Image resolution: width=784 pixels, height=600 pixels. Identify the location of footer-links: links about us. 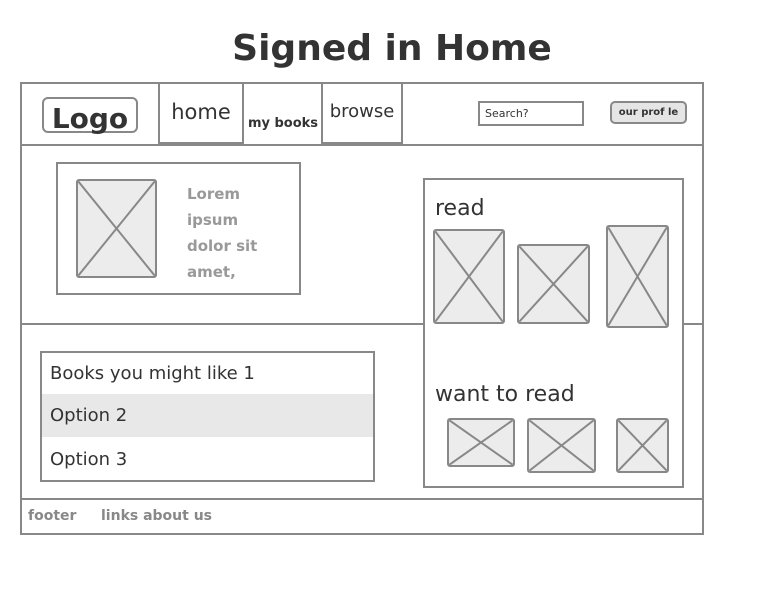
(156, 516).